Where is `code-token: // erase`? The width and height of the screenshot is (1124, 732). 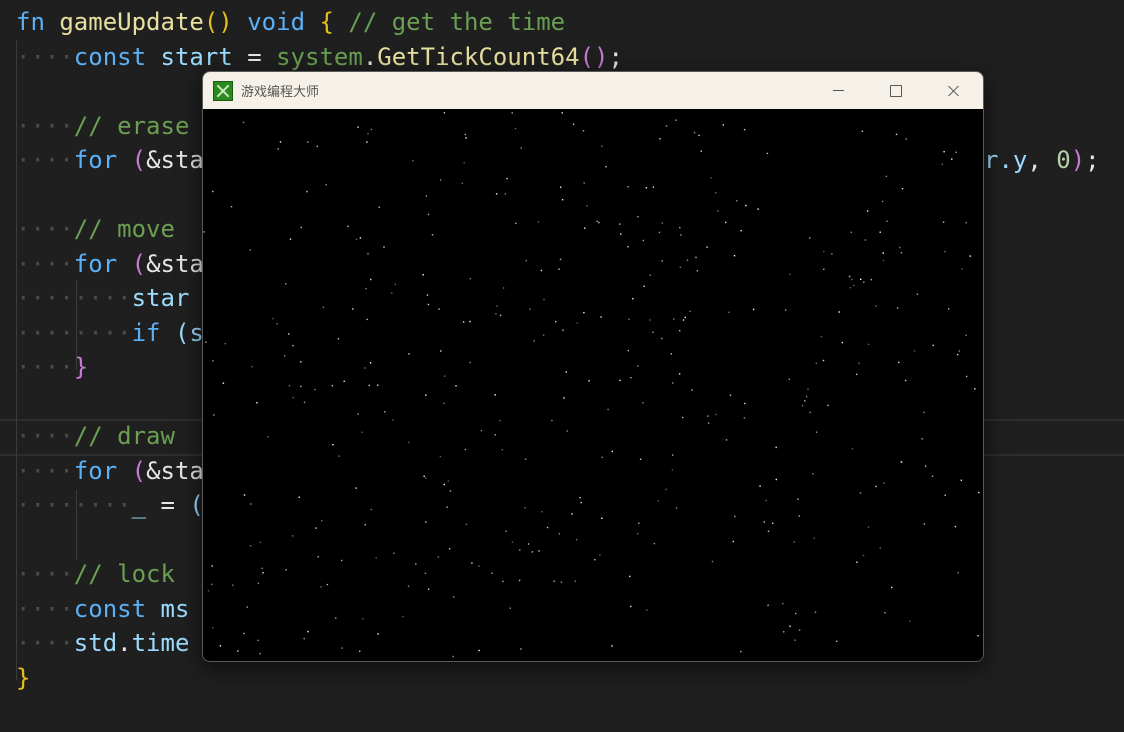
code-token: // erase is located at coordinates (131, 125).